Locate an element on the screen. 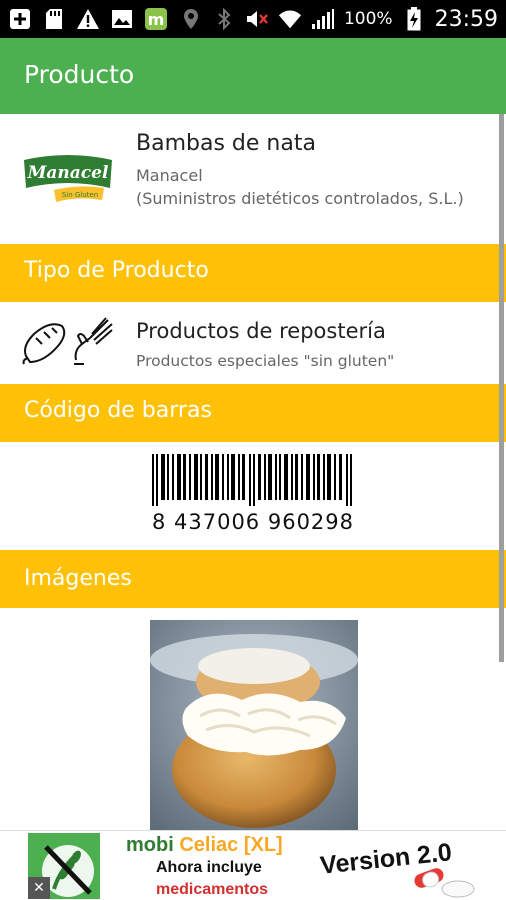 The height and width of the screenshot is (900, 506). ad-text-line2: medicamentos is located at coordinates (212, 889).